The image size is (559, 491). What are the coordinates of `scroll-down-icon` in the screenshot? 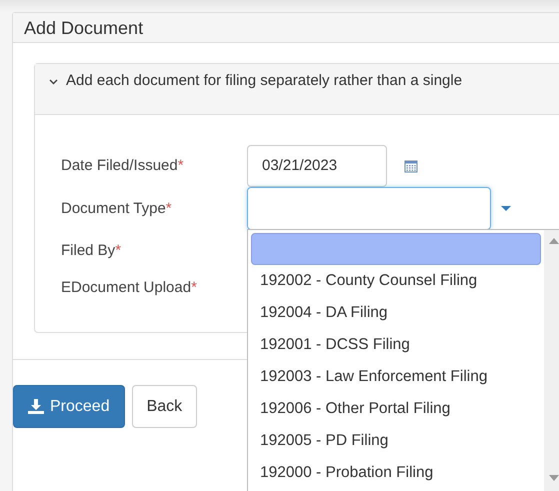 It's located at (554, 478).